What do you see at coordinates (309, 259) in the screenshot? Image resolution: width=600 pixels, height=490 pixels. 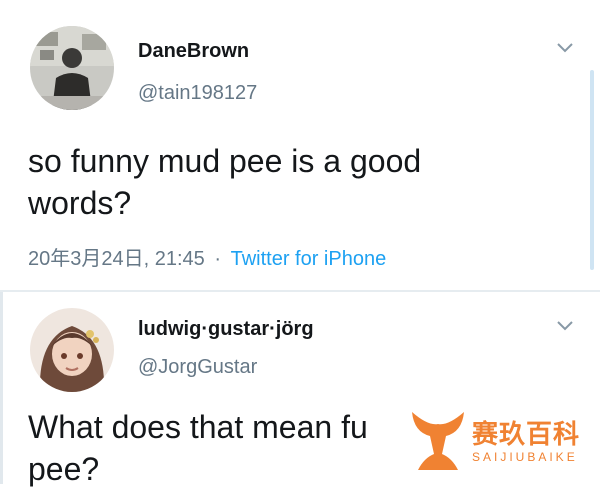 I see `source-link: Twitter for iPhone` at bounding box center [309, 259].